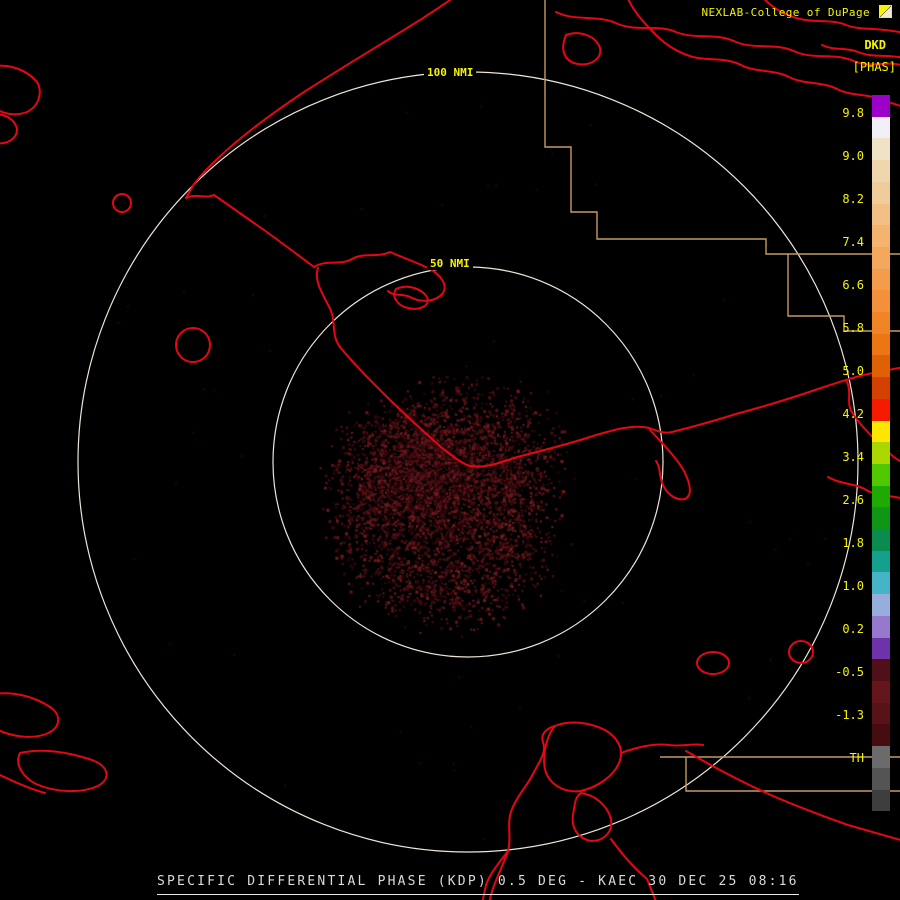 Image resolution: width=900 pixels, height=900 pixels. I want to click on cod-logo-icon, so click(885, 11).